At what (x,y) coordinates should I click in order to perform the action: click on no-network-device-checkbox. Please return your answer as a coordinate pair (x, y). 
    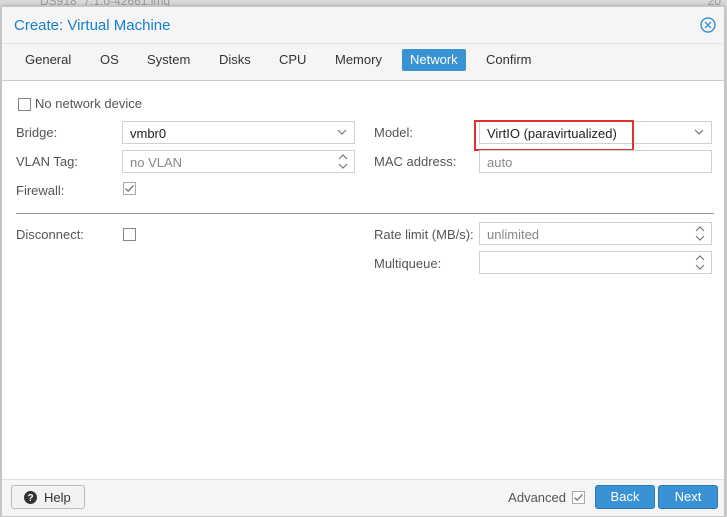
    Looking at the image, I should click on (24, 104).